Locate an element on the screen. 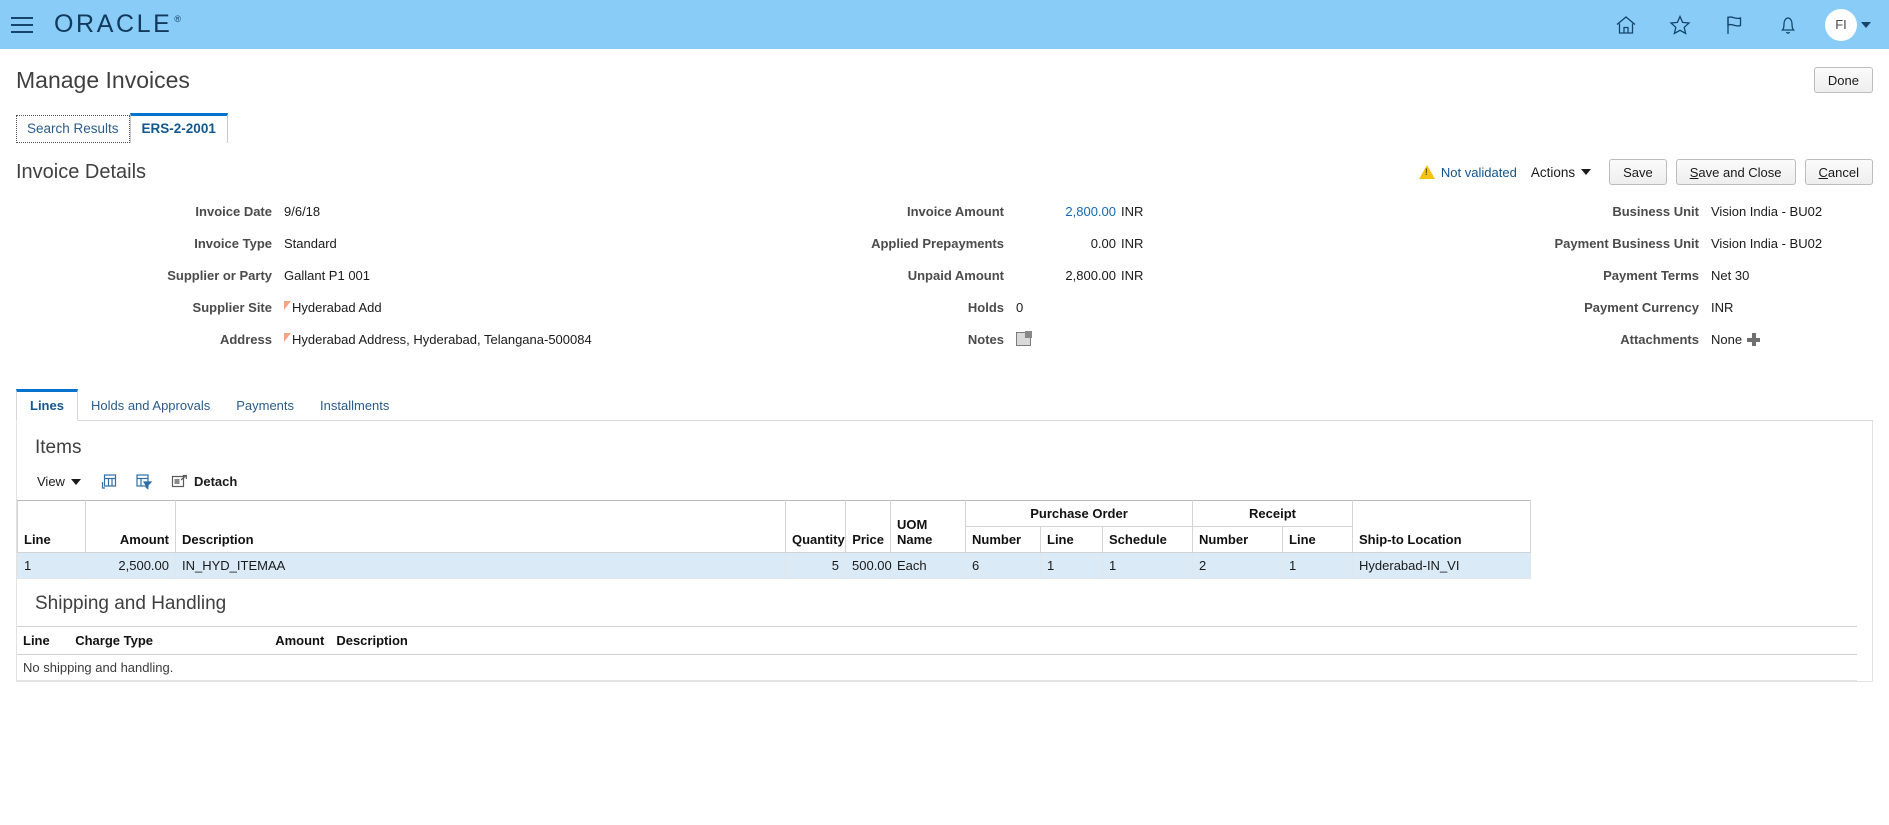  trademark-icon: ® is located at coordinates (179, 19).